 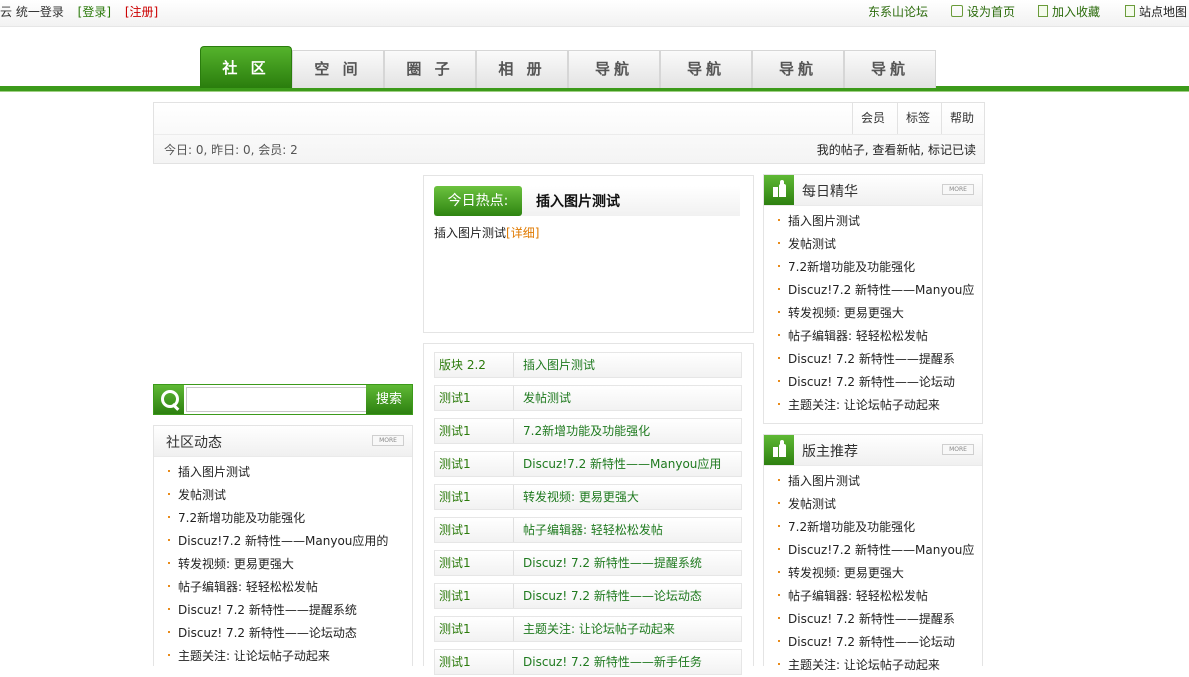 What do you see at coordinates (873, 573) in the screenshot?
I see `mod-item: 转发视频: 更易更强大` at bounding box center [873, 573].